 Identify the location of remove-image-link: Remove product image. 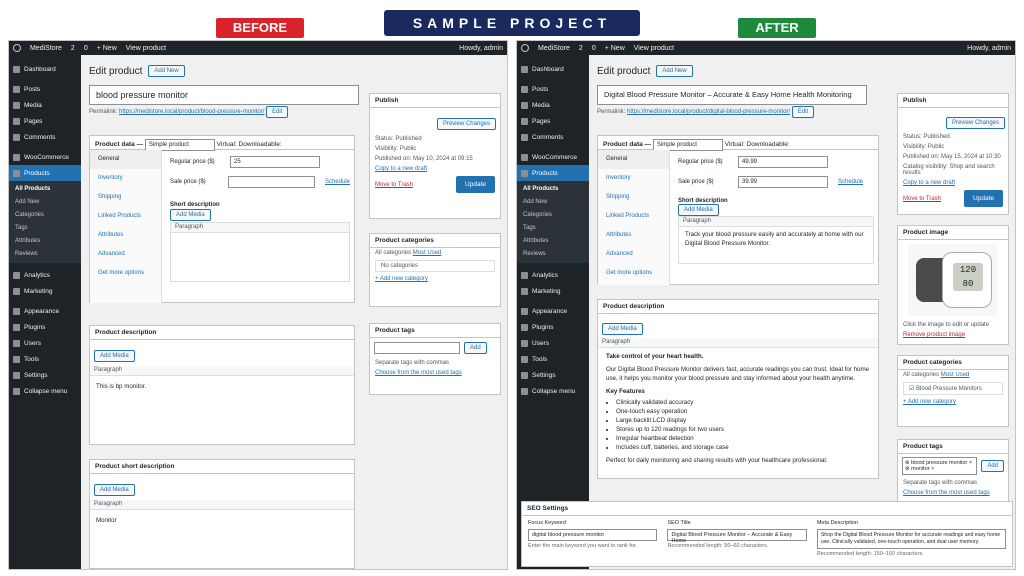
(934, 335).